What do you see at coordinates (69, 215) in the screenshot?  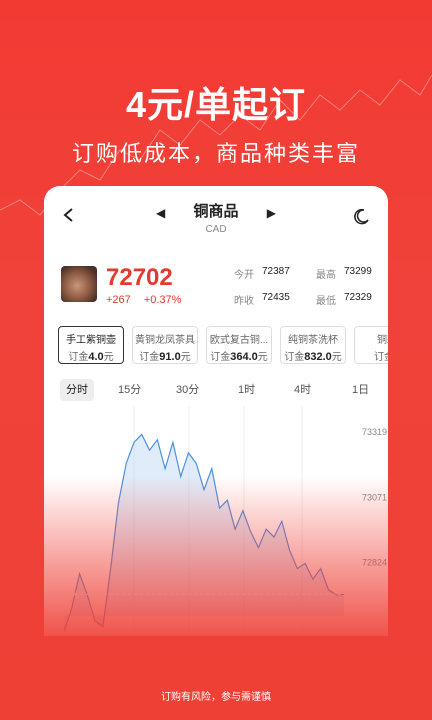 I see `back-icon` at bounding box center [69, 215].